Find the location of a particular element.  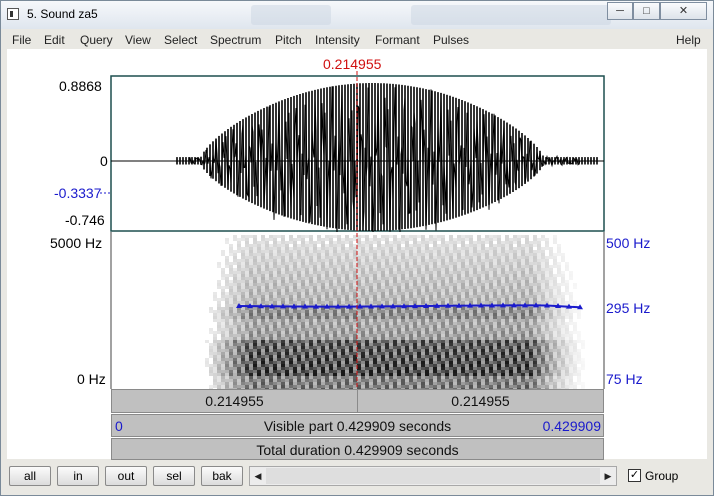

menu-help: Help is located at coordinates (688, 40).